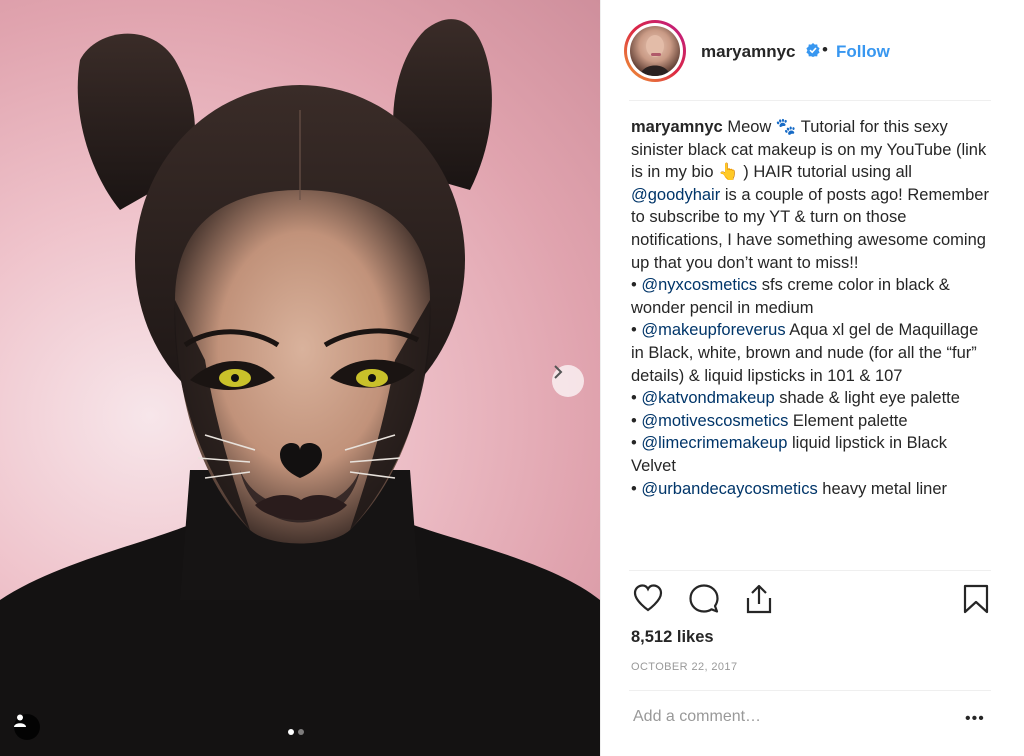 The height and width of the screenshot is (756, 1024). What do you see at coordinates (976, 599) in the screenshot?
I see `bookmark-icon` at bounding box center [976, 599].